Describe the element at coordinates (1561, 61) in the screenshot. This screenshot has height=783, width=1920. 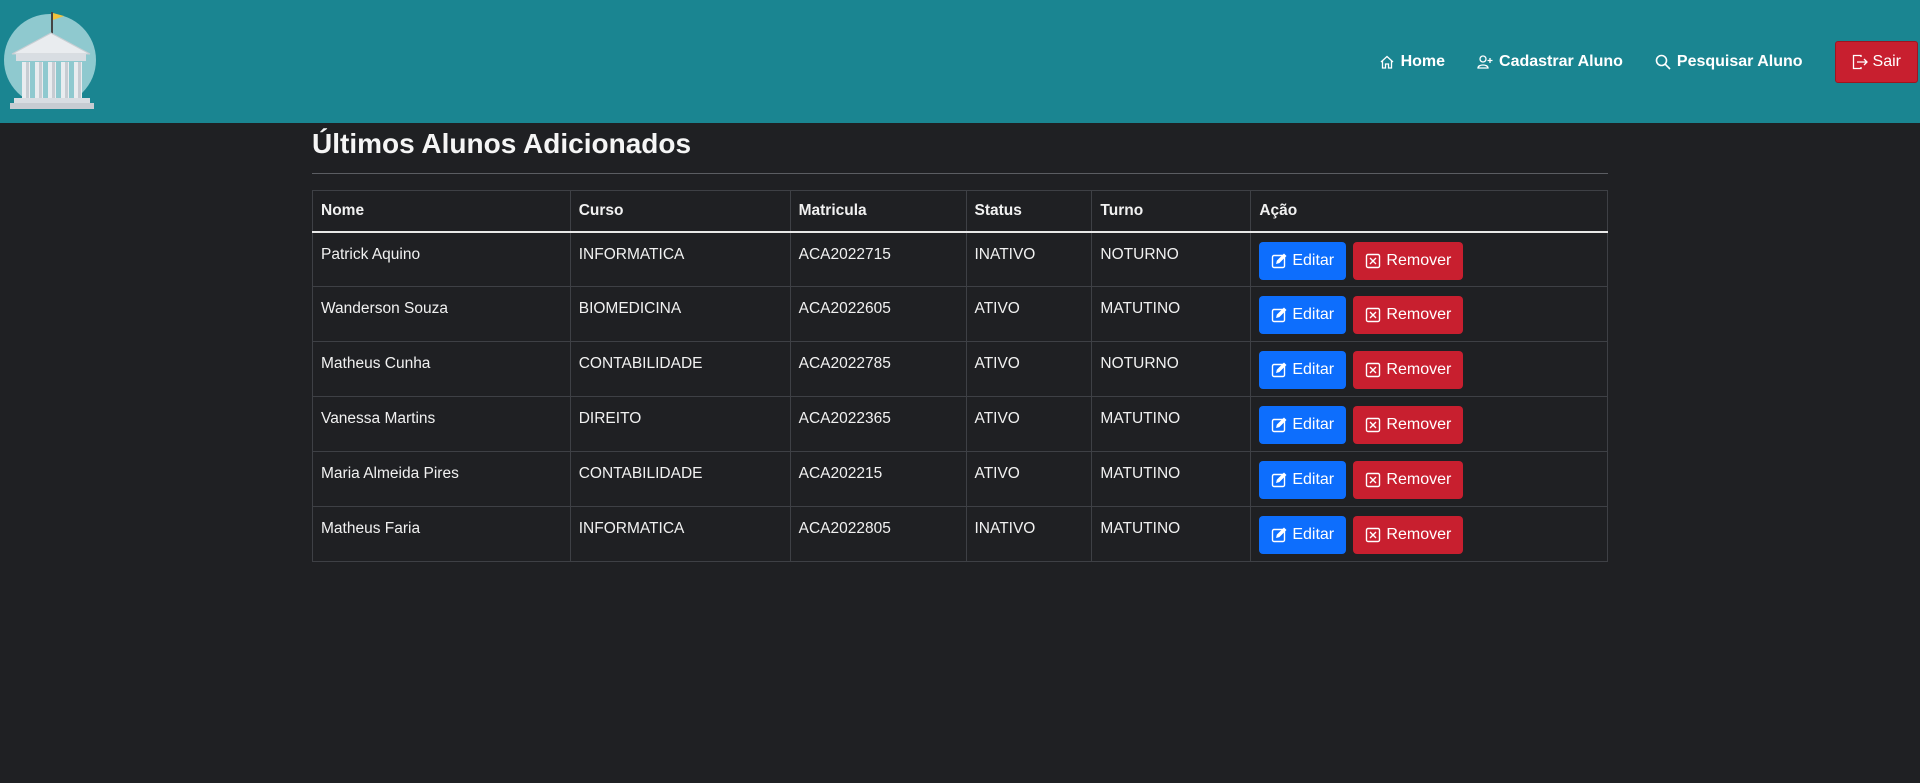
I see `nav-cadastrar-label: Cadastrar Aluno` at that location.